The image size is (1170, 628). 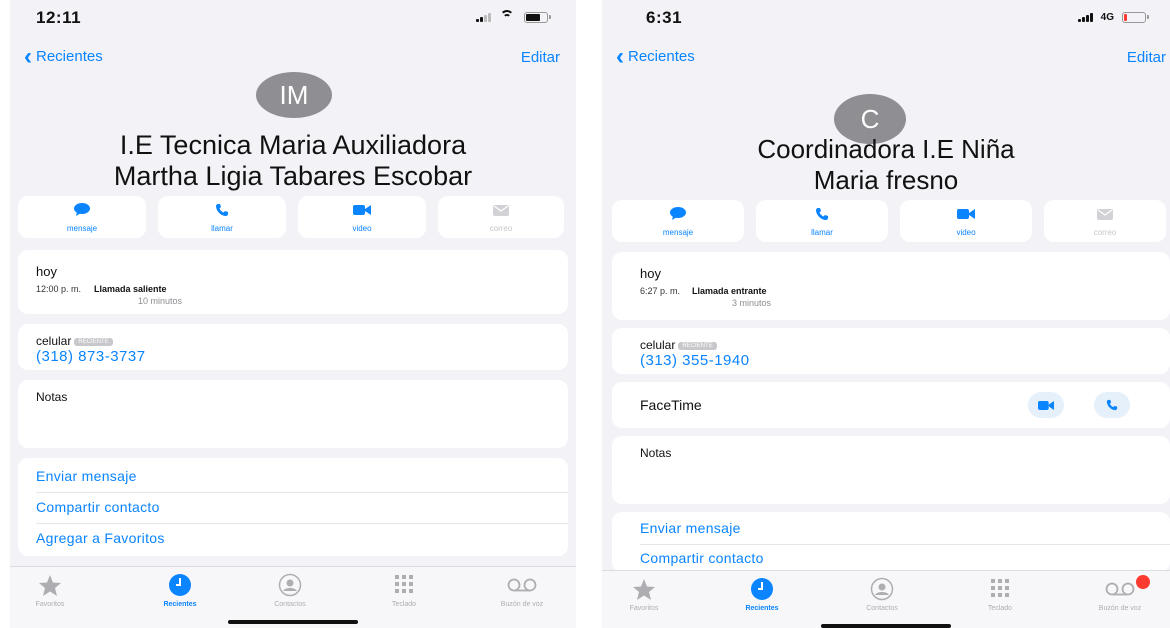 What do you see at coordinates (752, 303) in the screenshot?
I see `call-duration: 3 minutos` at bounding box center [752, 303].